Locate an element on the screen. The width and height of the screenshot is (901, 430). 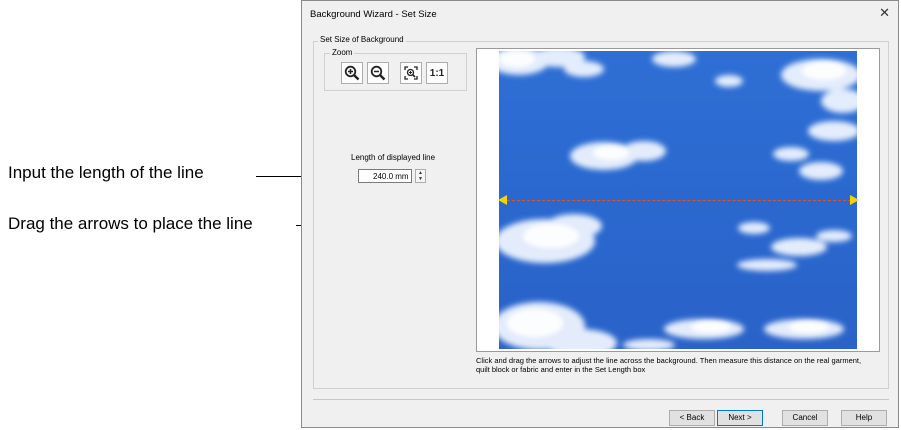
left-arrow-handle is located at coordinates (502, 200).